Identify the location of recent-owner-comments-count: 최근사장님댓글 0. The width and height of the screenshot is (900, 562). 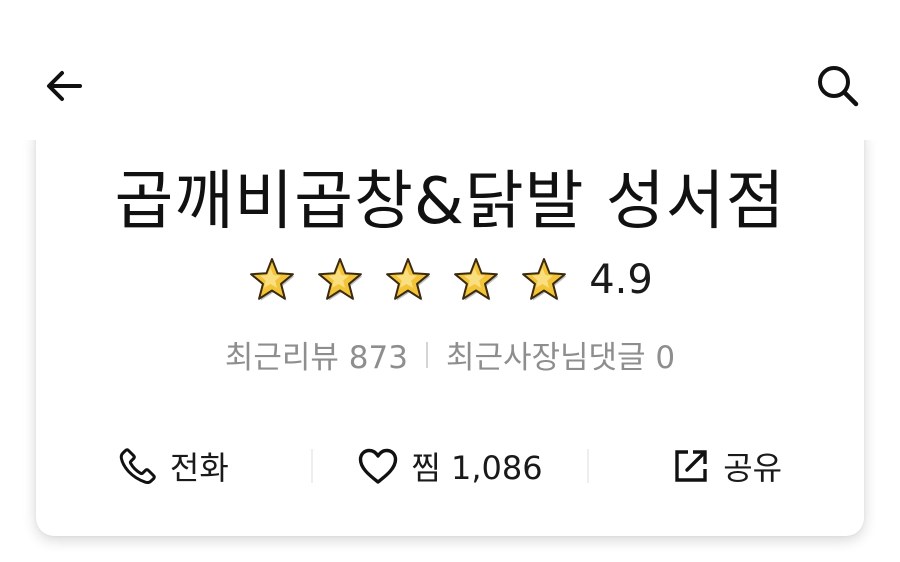
(560, 354).